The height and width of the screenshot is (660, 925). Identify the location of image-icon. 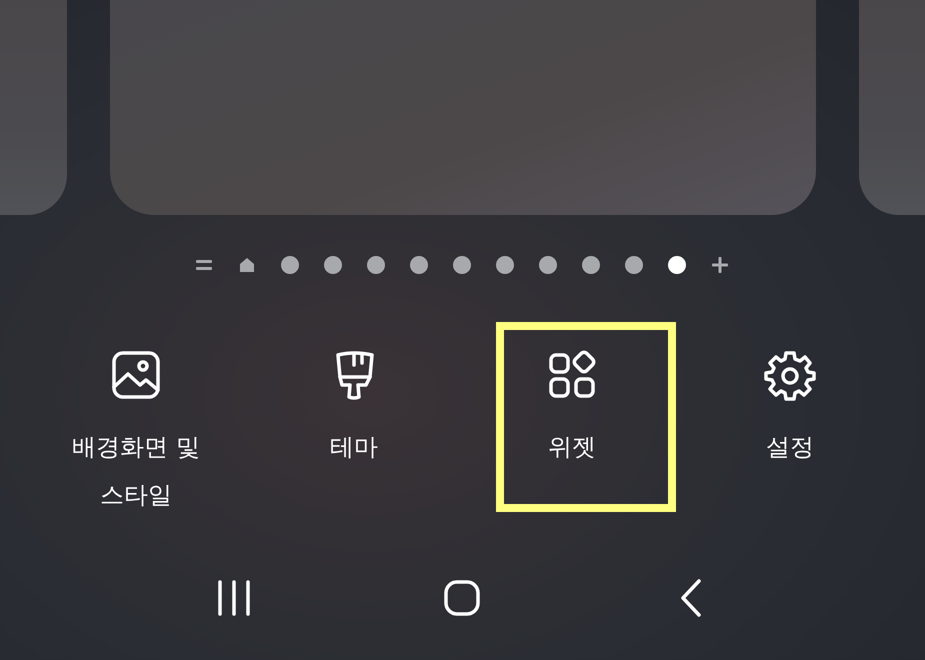
(136, 375).